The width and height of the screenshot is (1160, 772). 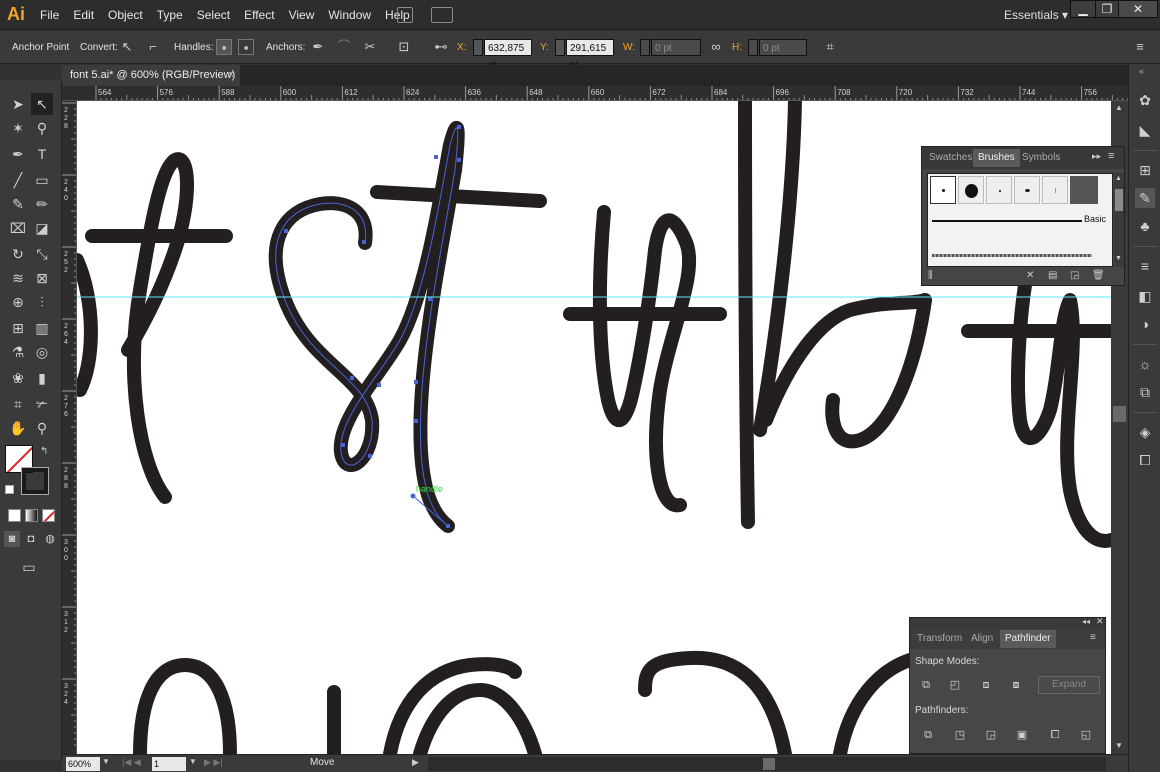 What do you see at coordinates (18, 352) in the screenshot?
I see `eyedropper-icon: ⚗` at bounding box center [18, 352].